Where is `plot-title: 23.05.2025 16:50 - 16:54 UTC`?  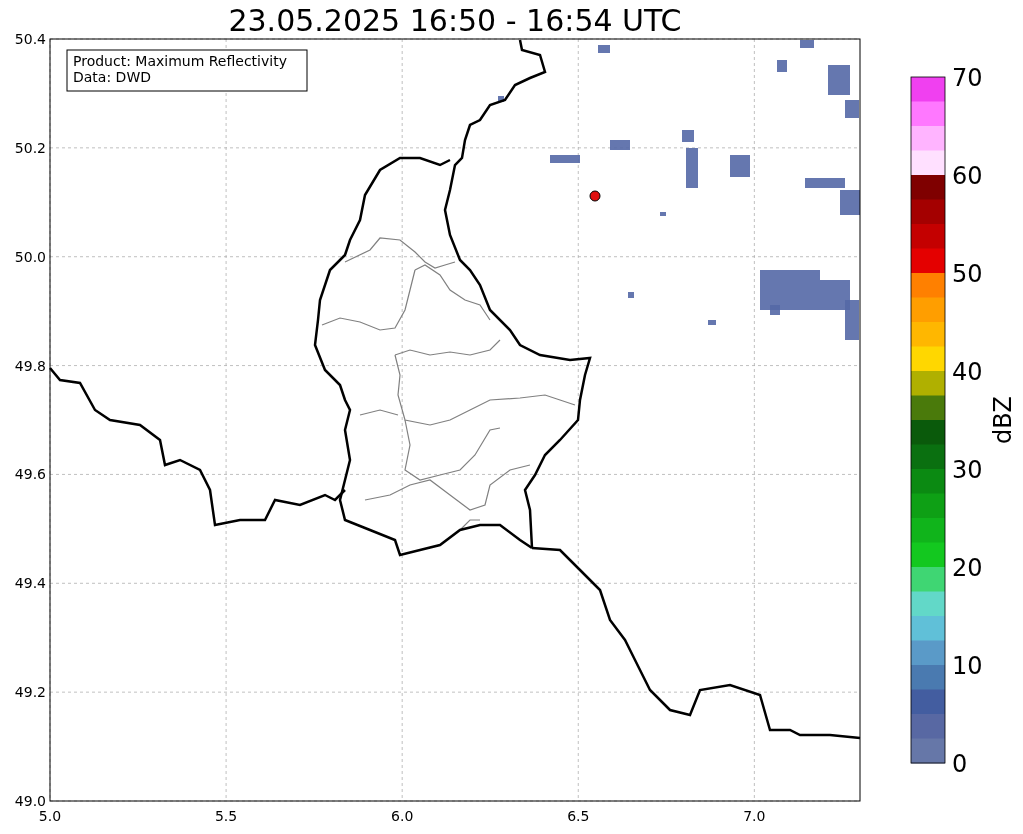 plot-title: 23.05.2025 16:50 - 16:54 UTC is located at coordinates (455, 20).